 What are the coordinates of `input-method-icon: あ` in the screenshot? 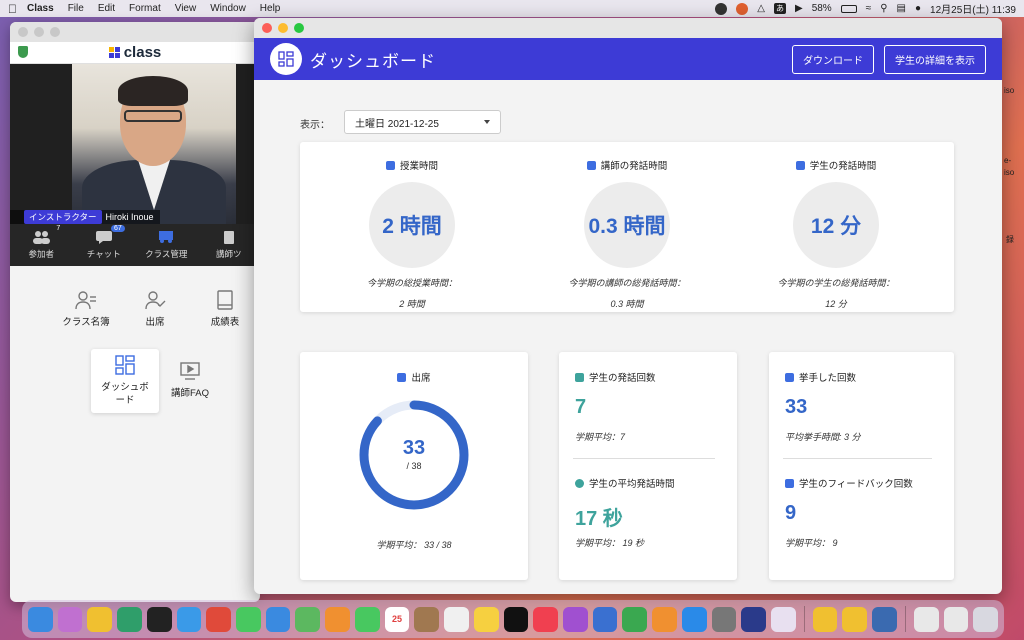 It's located at (779, 8).